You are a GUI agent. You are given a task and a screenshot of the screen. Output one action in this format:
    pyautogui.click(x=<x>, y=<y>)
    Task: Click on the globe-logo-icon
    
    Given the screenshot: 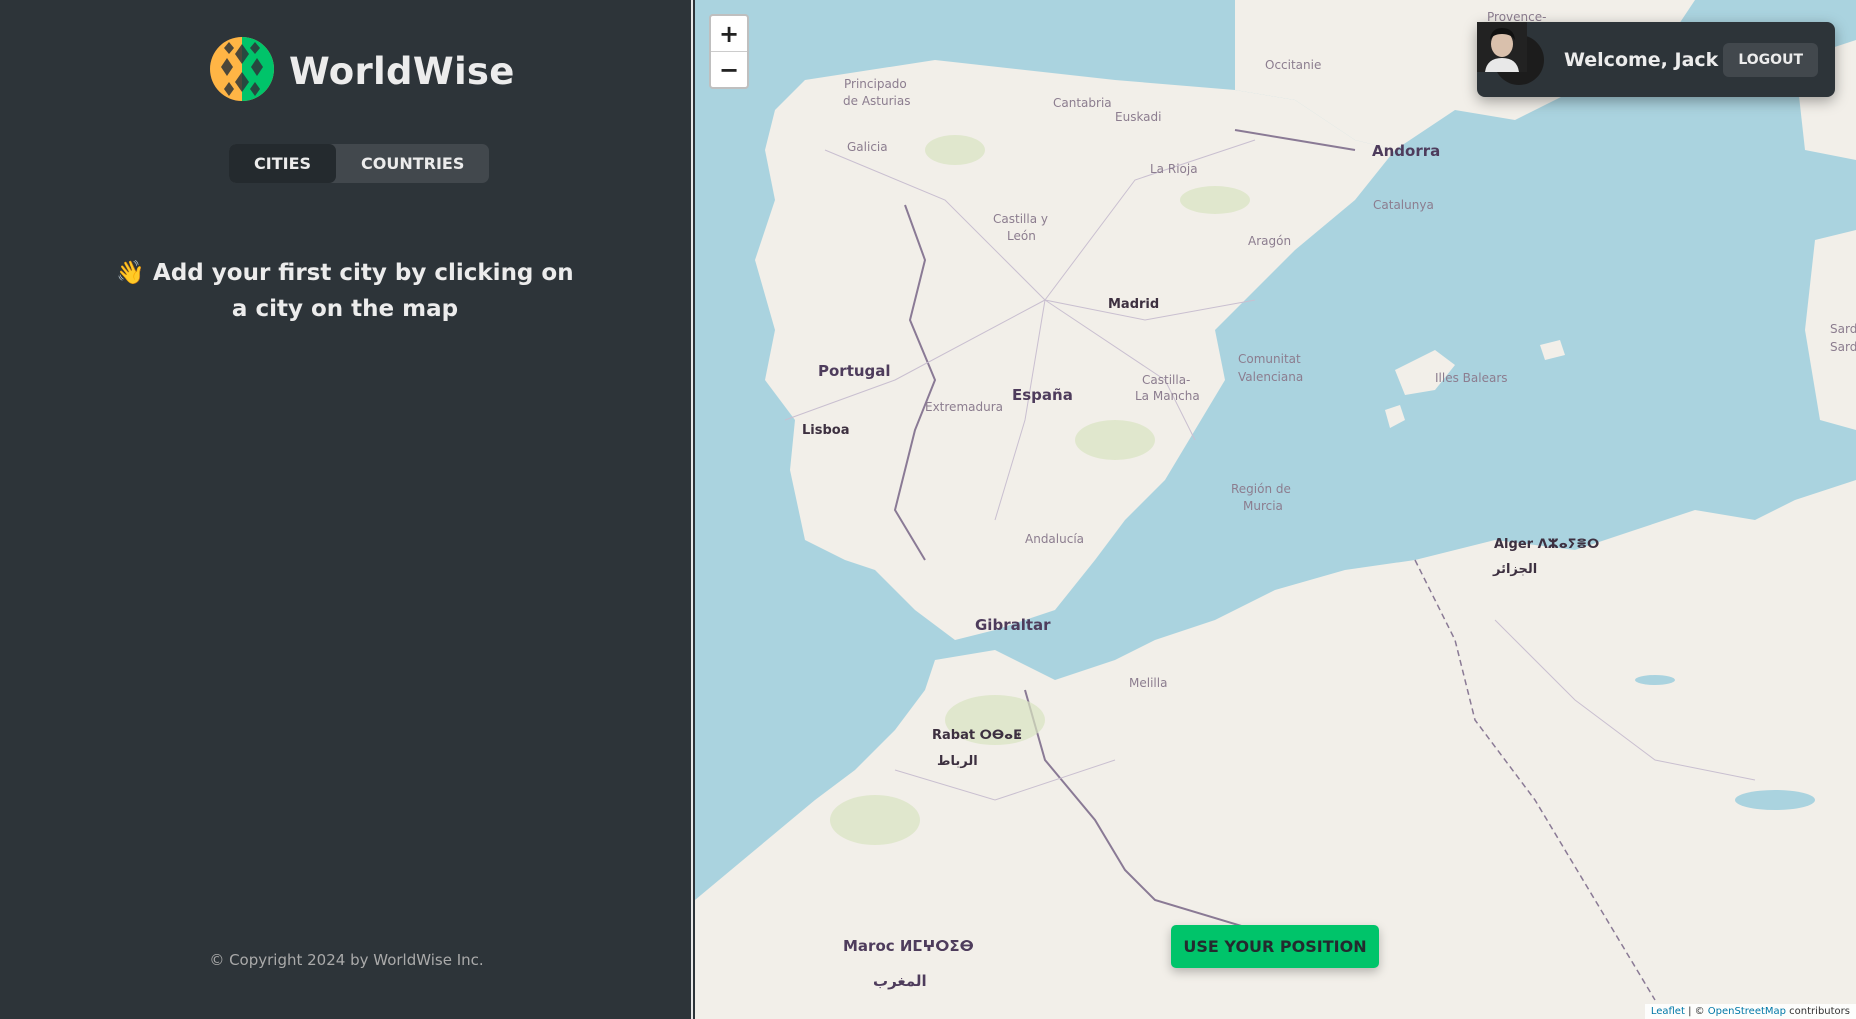 What is the action you would take?
    pyautogui.click(x=242, y=71)
    